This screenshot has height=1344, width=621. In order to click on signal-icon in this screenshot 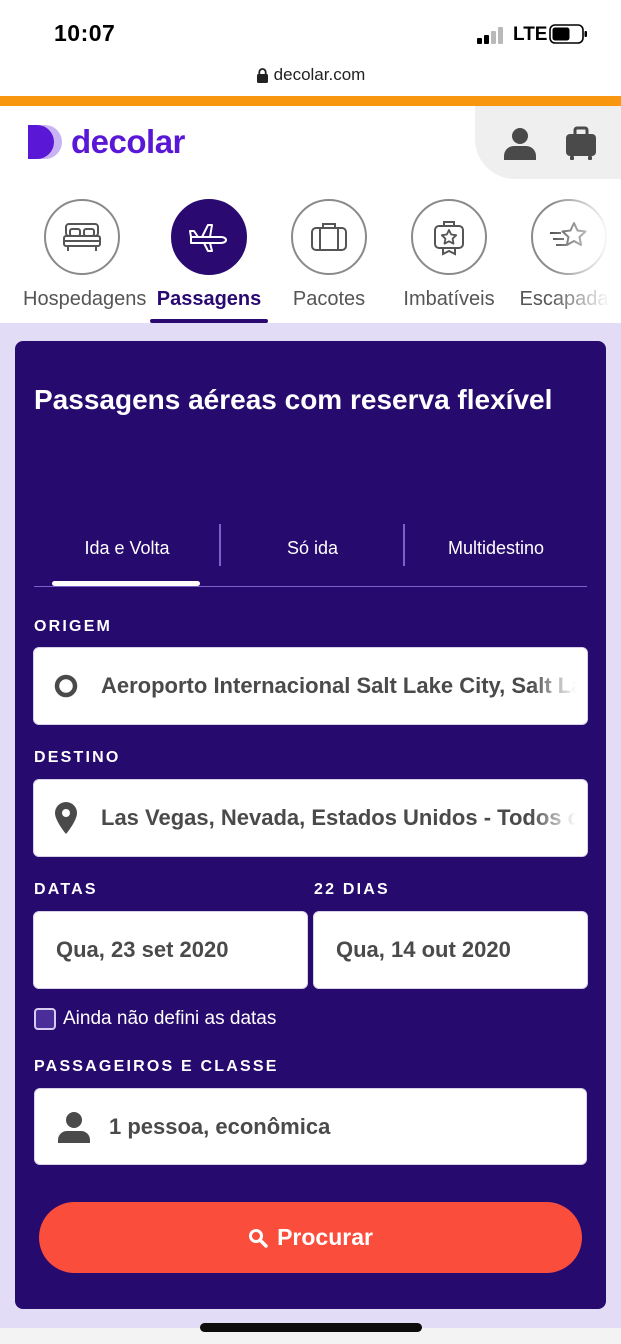, I will do `click(492, 35)`.